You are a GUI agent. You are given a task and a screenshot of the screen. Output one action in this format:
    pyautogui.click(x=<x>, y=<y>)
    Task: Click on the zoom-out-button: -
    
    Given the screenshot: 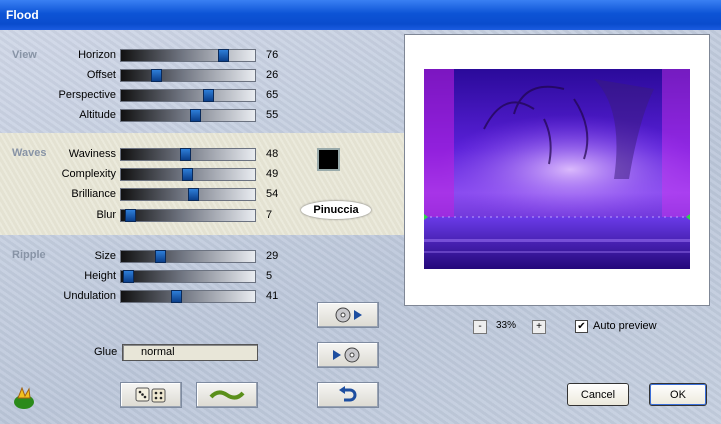 What is the action you would take?
    pyautogui.click(x=480, y=327)
    